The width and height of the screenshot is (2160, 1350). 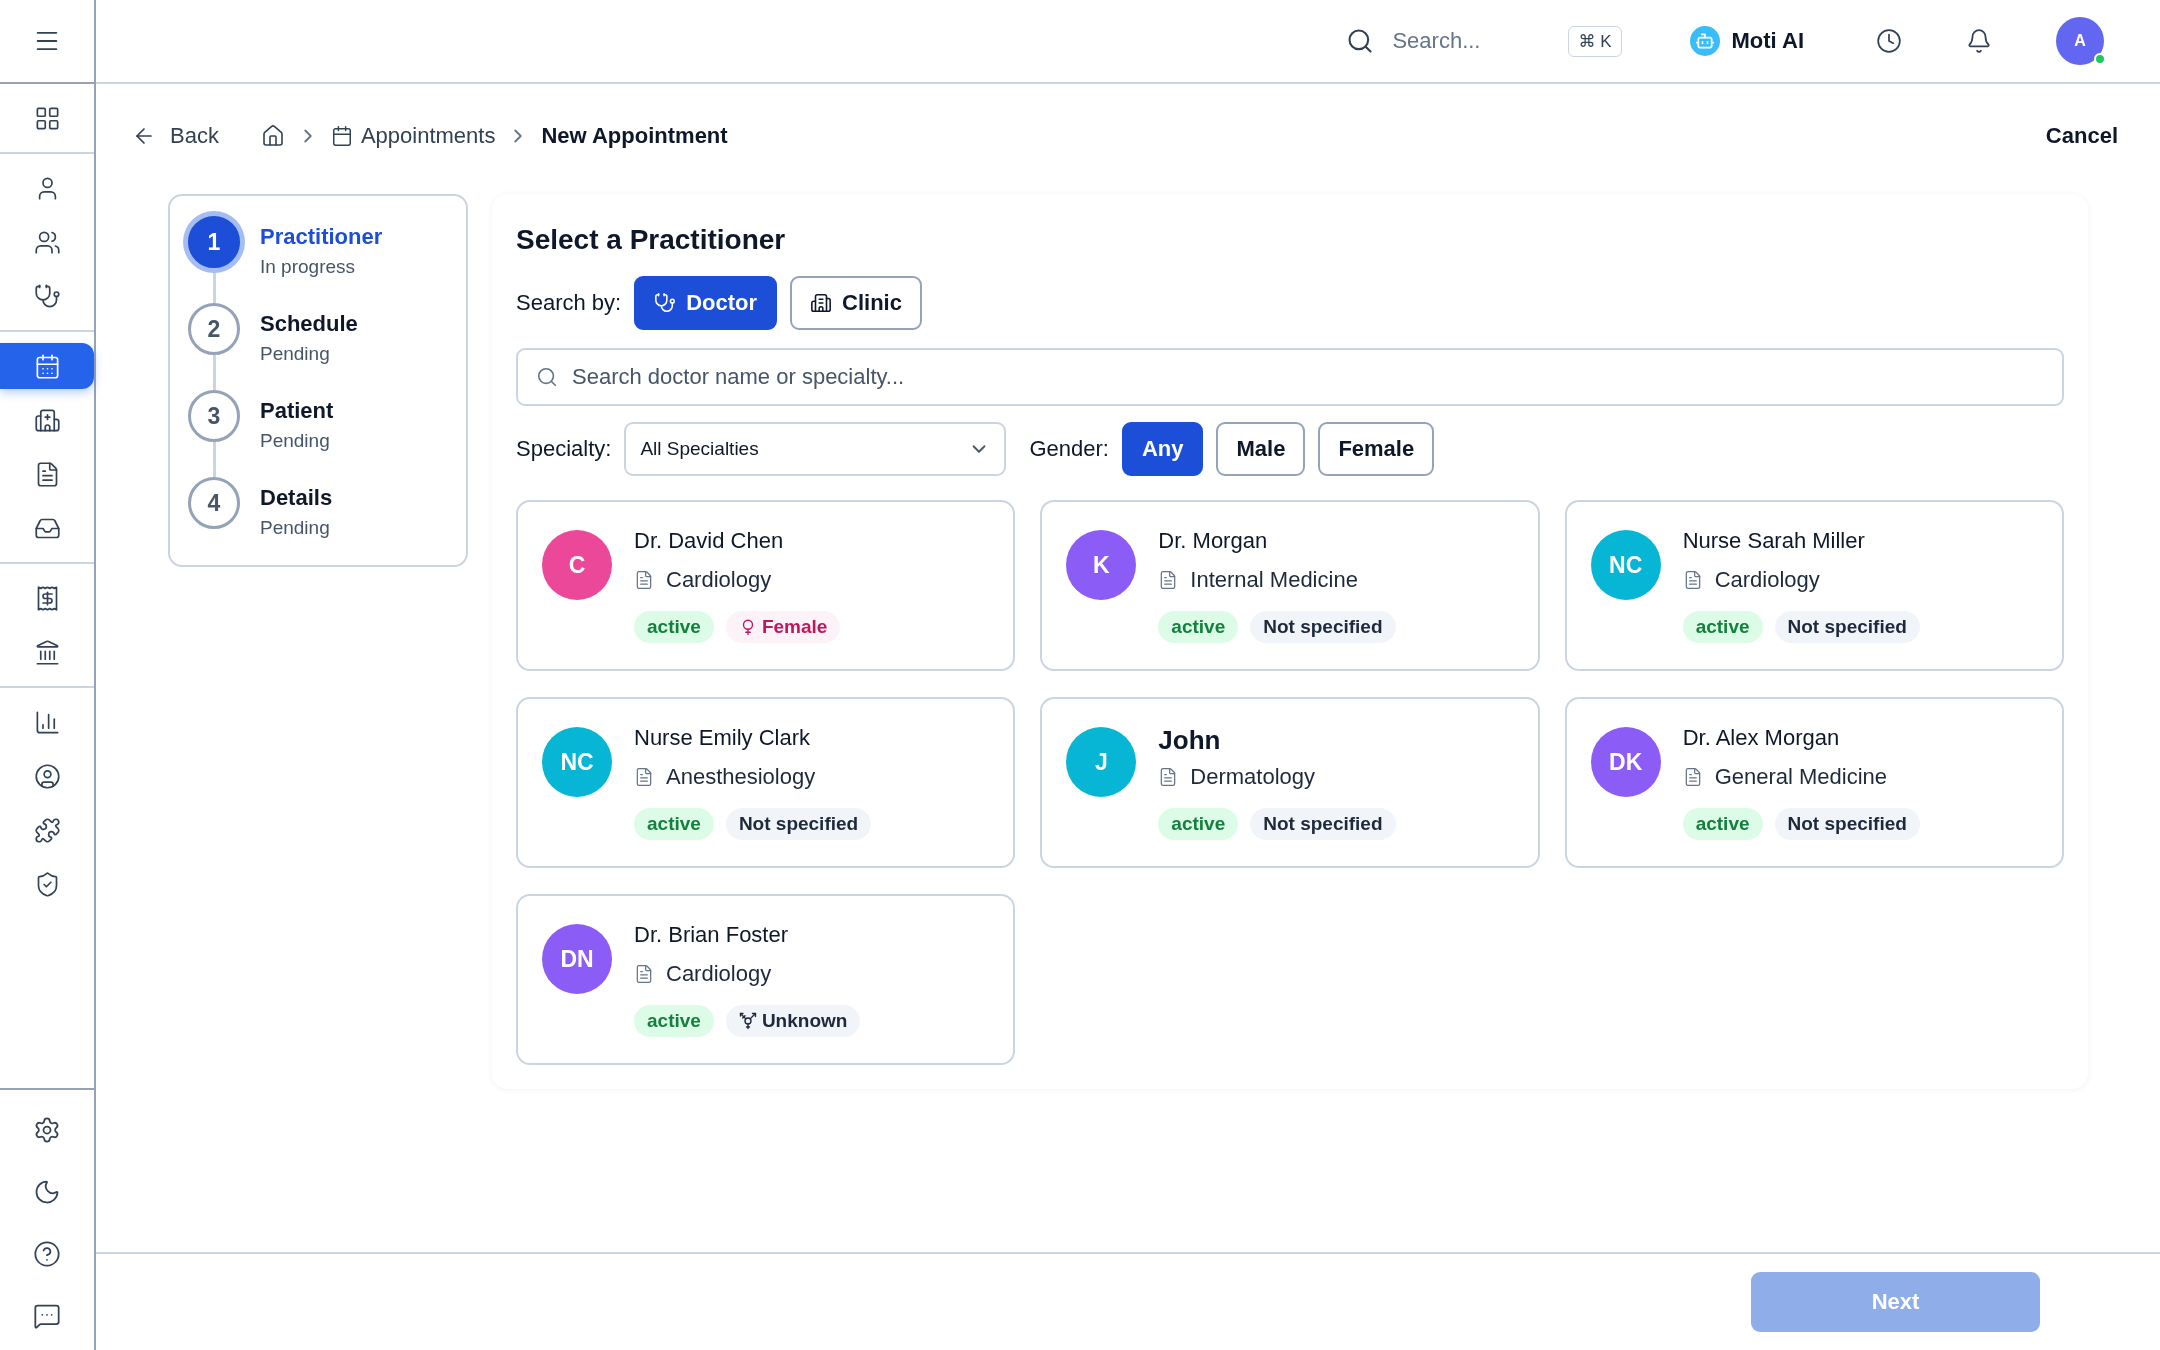 I want to click on chat-button, so click(x=47, y=1316).